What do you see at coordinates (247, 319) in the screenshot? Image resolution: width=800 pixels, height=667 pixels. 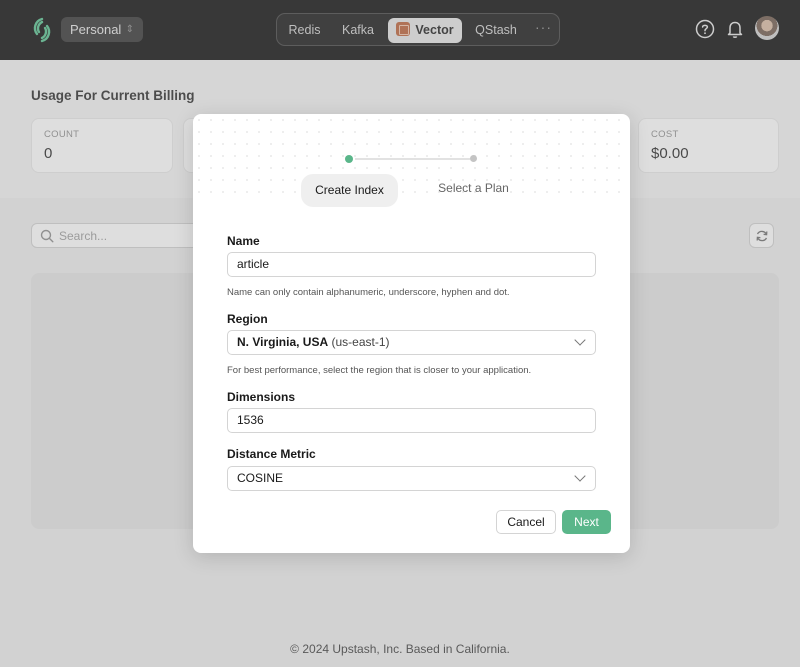 I see `region-label: Region` at bounding box center [247, 319].